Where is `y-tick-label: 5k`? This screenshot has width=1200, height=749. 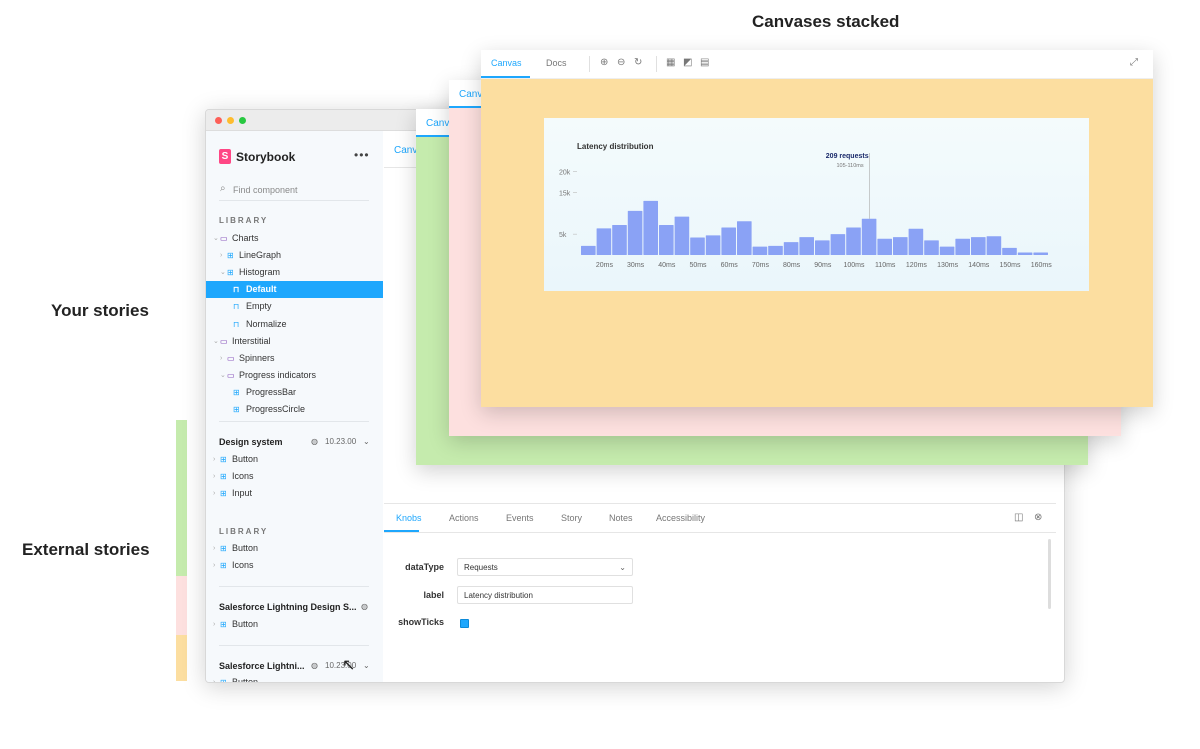 y-tick-label: 5k is located at coordinates (563, 235).